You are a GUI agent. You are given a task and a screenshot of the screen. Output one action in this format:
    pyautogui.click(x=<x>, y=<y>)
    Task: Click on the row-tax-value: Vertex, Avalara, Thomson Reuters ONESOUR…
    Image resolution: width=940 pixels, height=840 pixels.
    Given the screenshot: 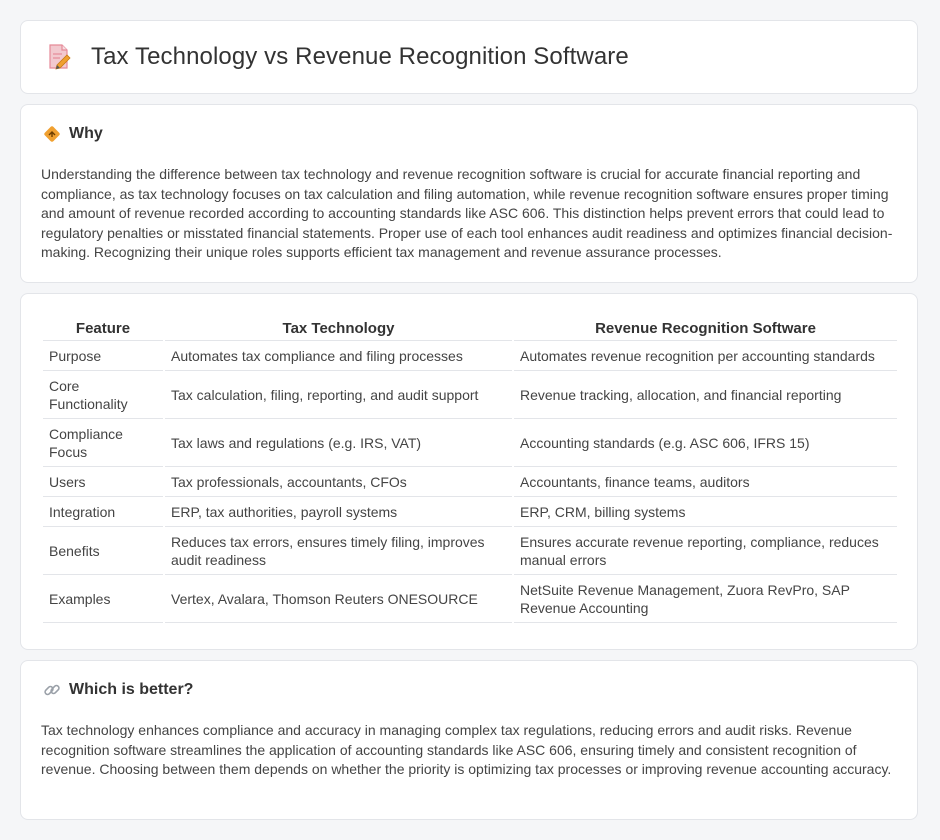 What is the action you would take?
    pyautogui.click(x=338, y=599)
    